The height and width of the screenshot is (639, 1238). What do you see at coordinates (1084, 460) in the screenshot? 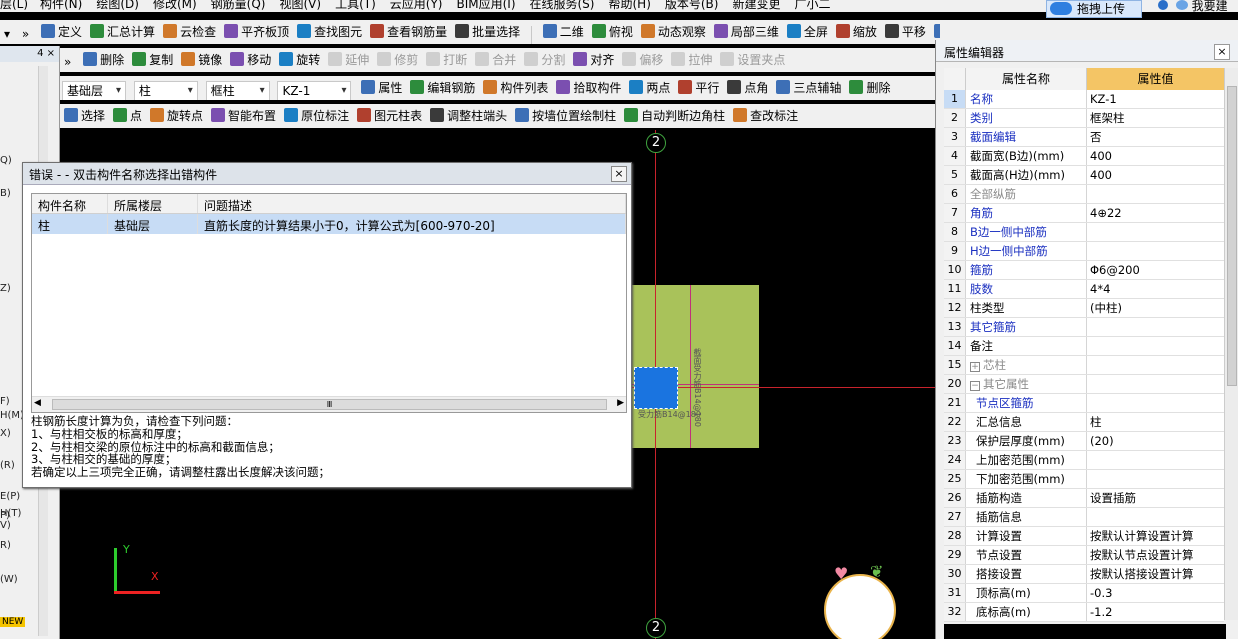
I see `property-row: 24 上加密范围(mm)` at bounding box center [1084, 460].